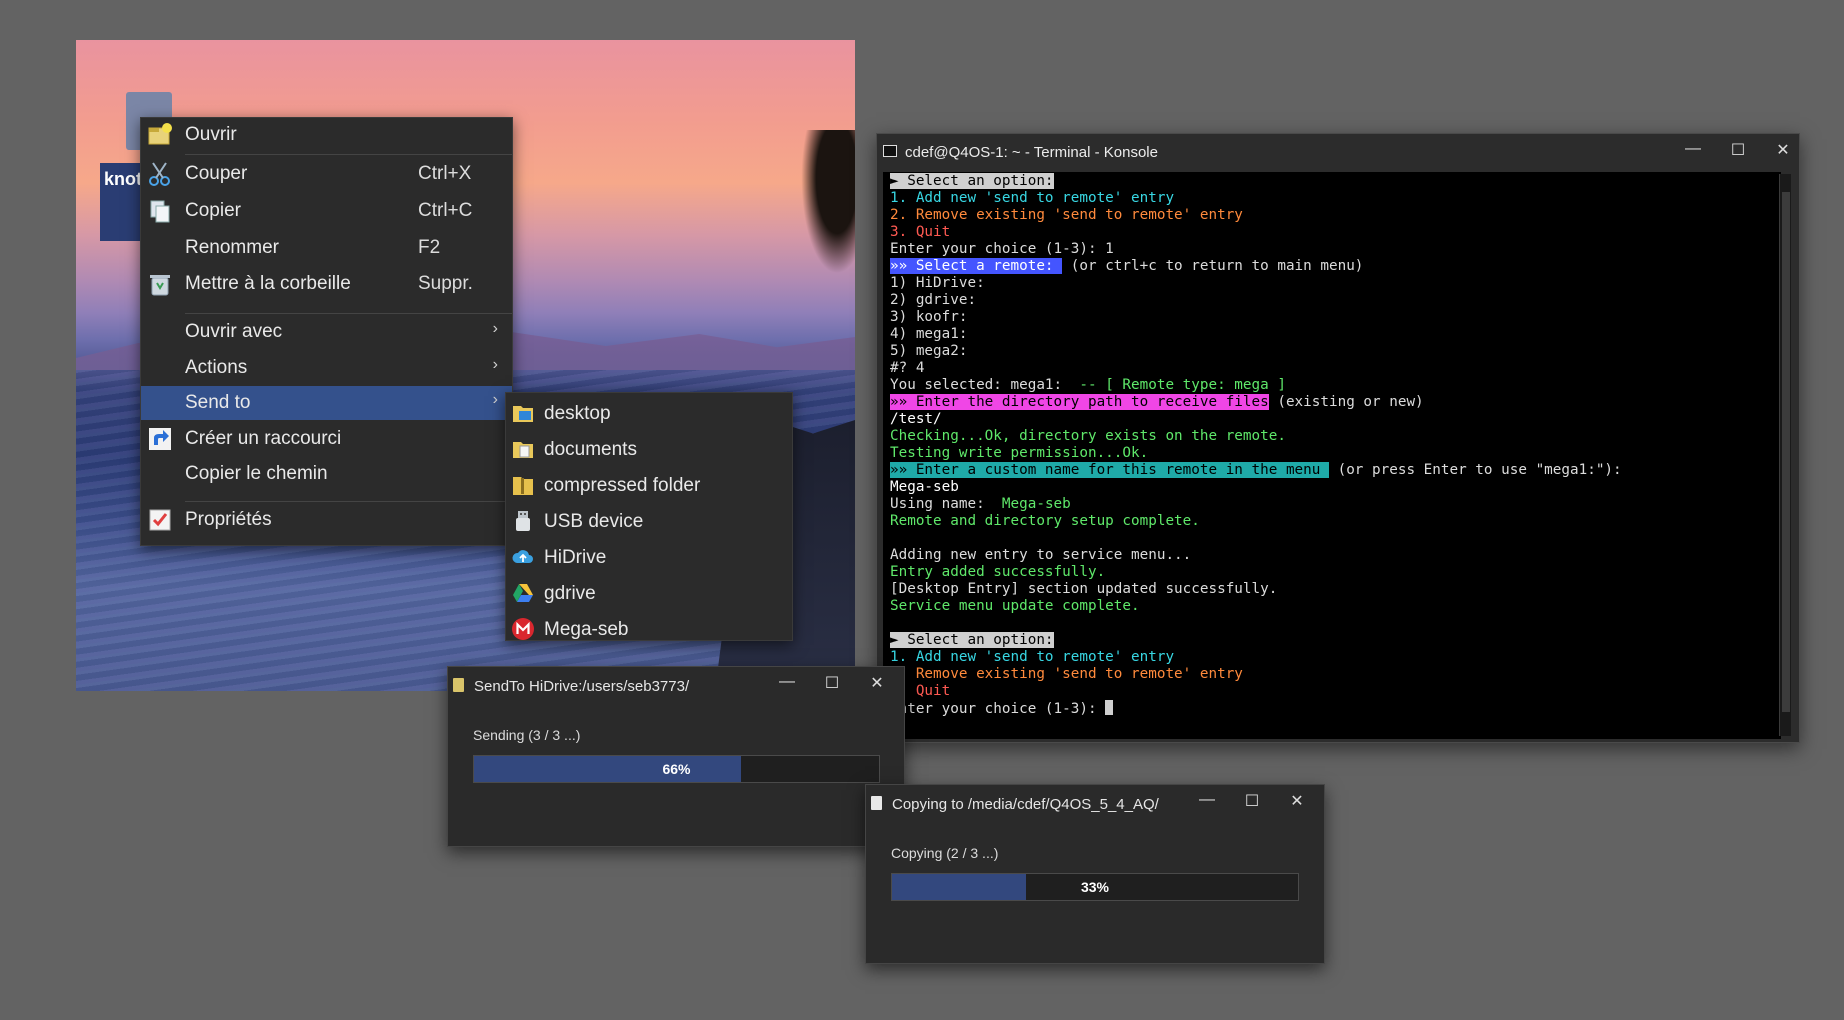  I want to click on terminal-text: 1. Add new 'send to remote' entry, so click(1032, 657).